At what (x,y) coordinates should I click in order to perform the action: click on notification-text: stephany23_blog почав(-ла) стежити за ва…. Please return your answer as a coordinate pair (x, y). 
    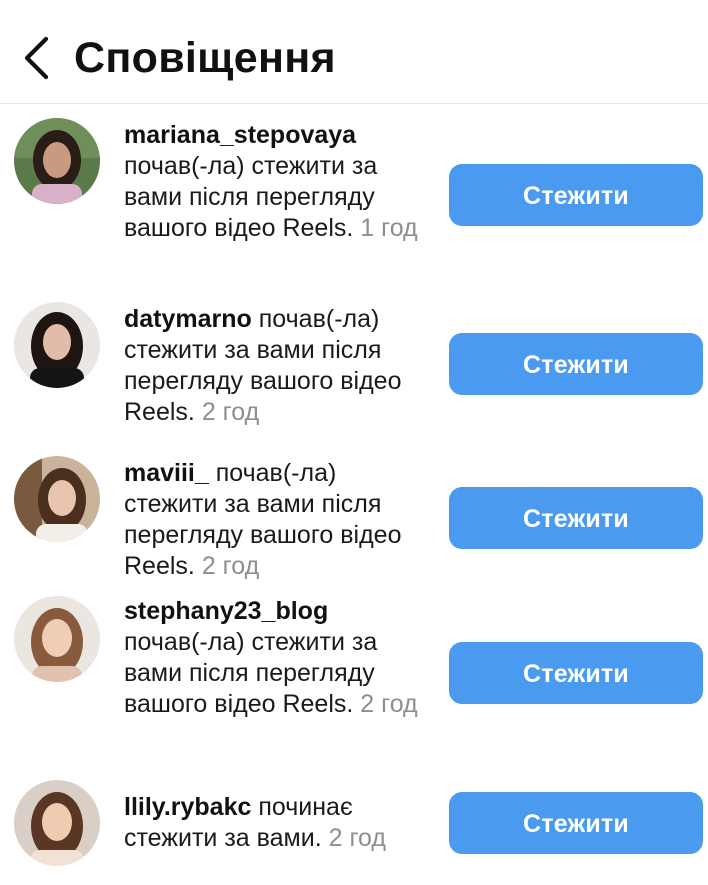
    Looking at the image, I should click on (274, 658).